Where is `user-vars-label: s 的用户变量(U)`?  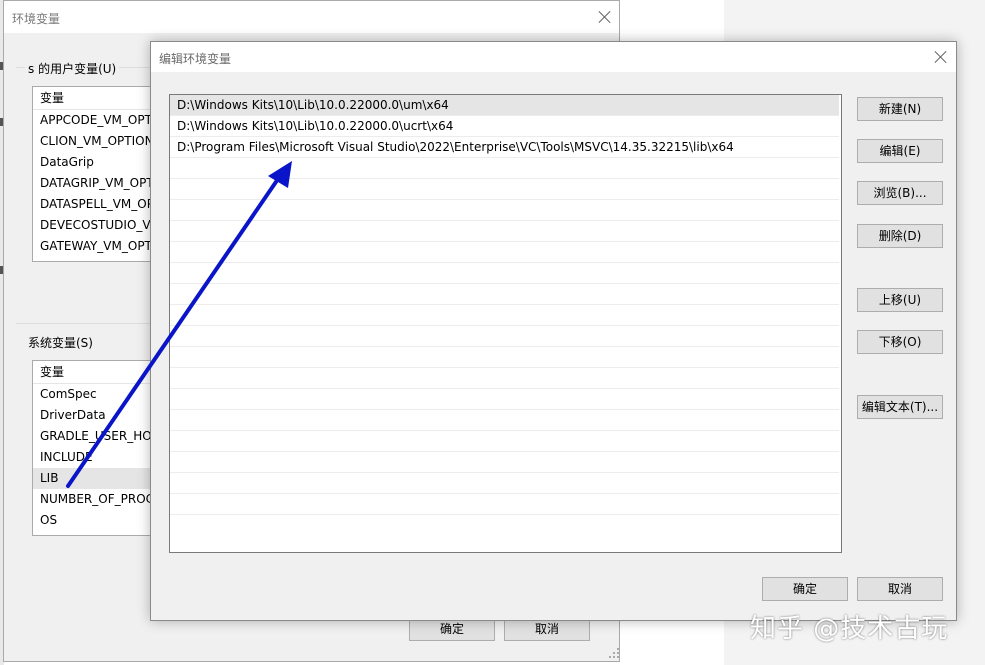 user-vars-label: s 的用户变量(U) is located at coordinates (72, 68).